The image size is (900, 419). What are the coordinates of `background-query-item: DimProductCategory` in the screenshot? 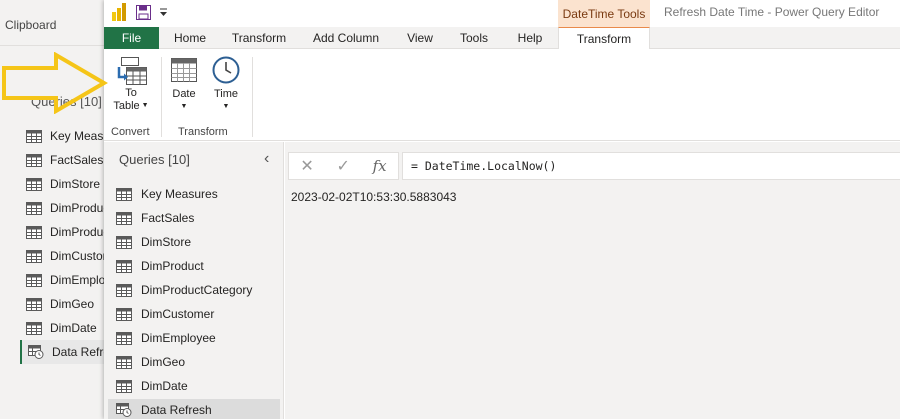 It's located at (65, 232).